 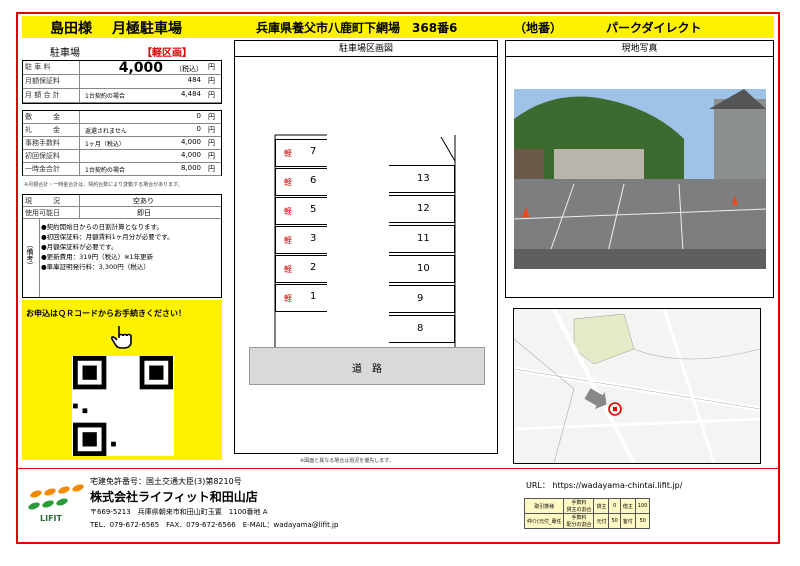 What do you see at coordinates (122, 82) in the screenshot?
I see `fee-row: 月額保証料 484 円` at bounding box center [122, 82].